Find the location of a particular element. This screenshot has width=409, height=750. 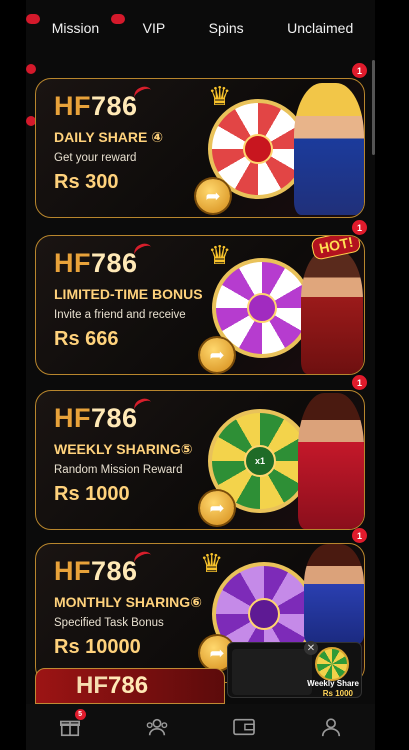

wallet-icon is located at coordinates (244, 727).